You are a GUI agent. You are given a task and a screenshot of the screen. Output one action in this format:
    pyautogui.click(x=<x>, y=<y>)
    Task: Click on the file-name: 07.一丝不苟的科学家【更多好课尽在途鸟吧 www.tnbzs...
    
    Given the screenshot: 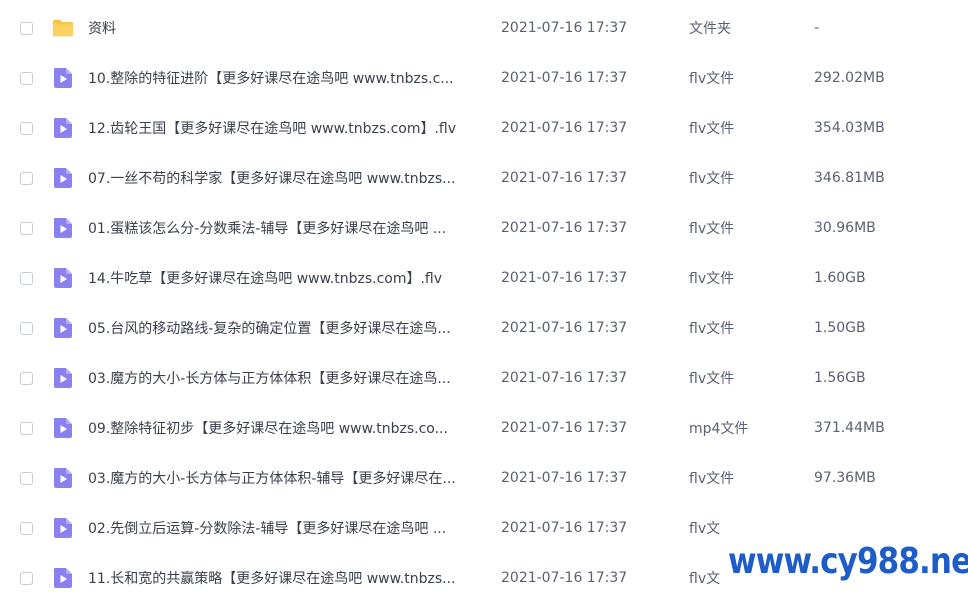 What is the action you would take?
    pyautogui.click(x=285, y=178)
    